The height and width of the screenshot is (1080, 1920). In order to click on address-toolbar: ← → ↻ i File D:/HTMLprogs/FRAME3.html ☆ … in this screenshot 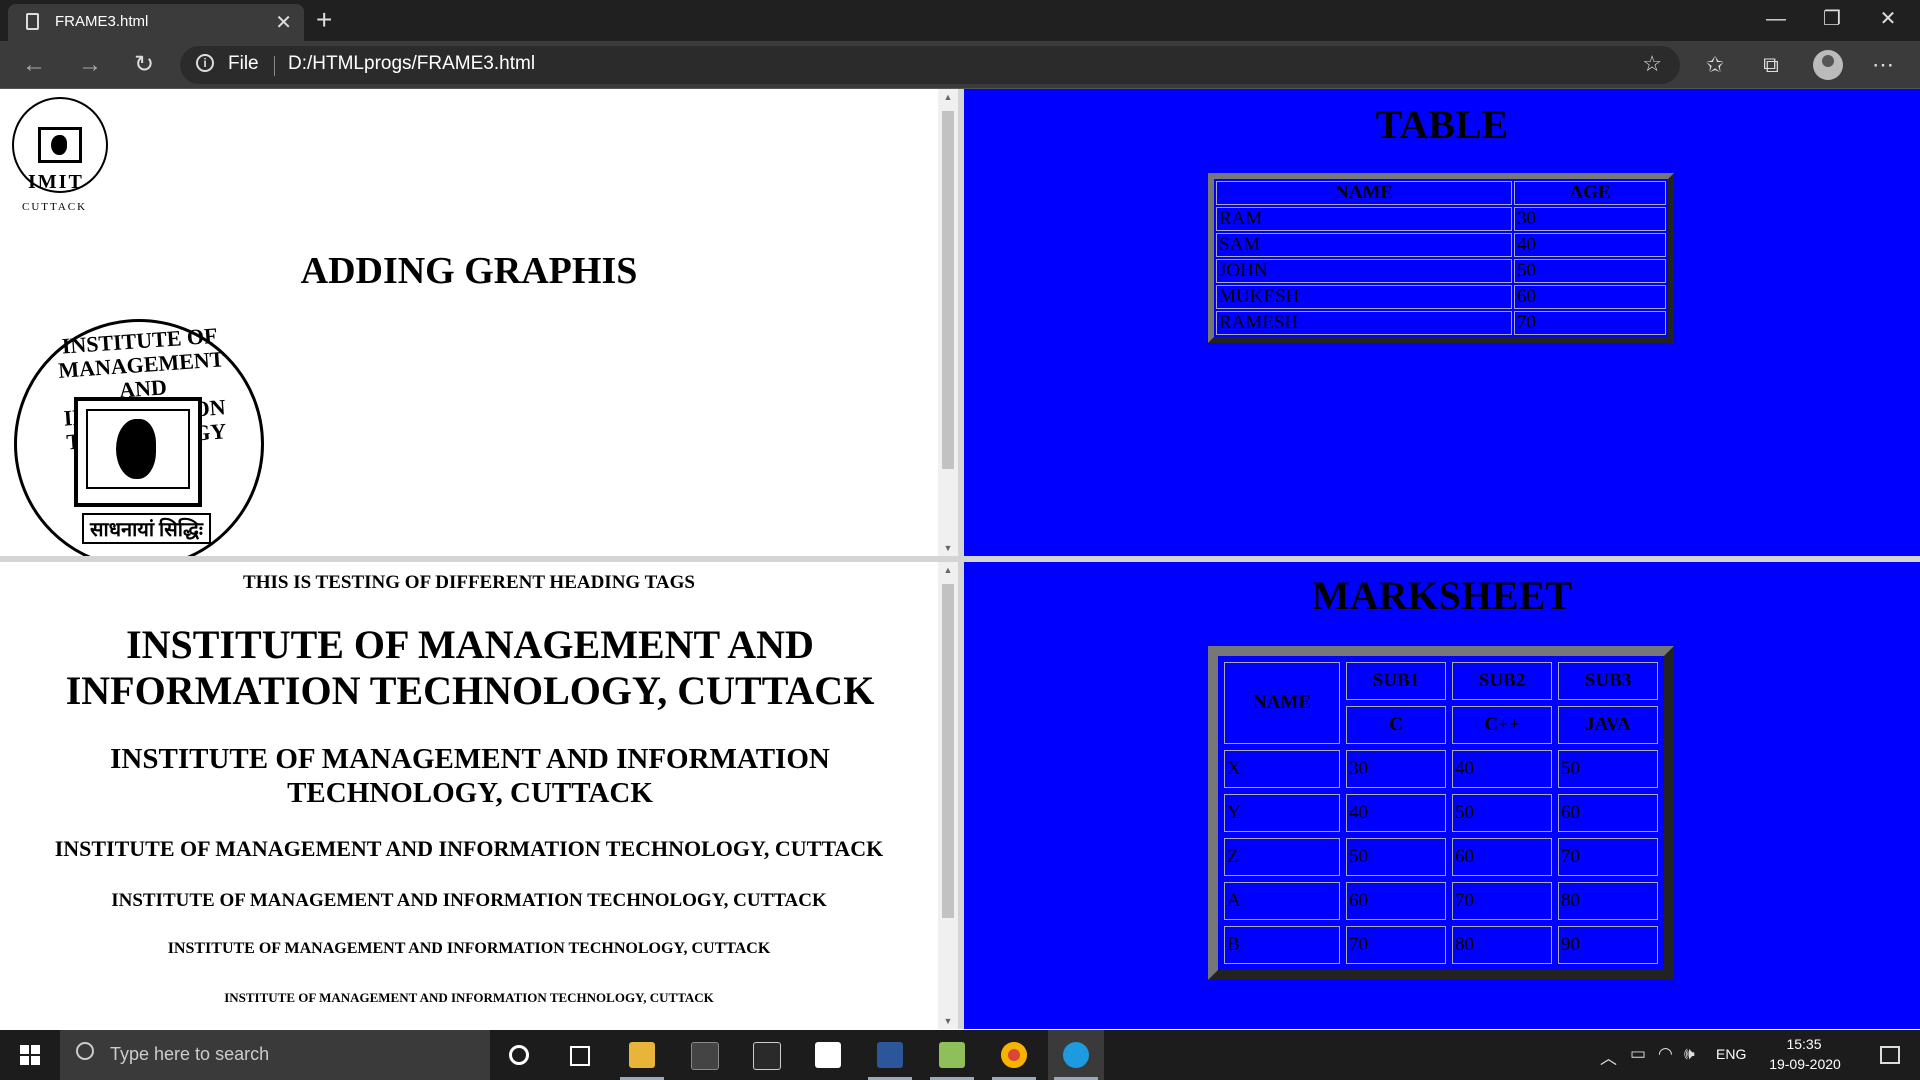, I will do `click(960, 65)`.